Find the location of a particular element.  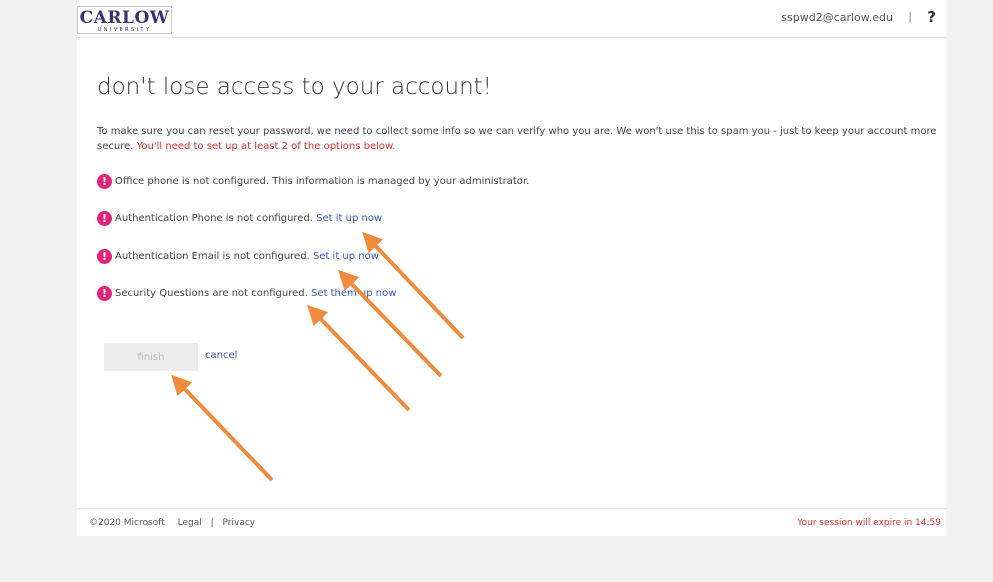

help-icon: ? is located at coordinates (931, 17).